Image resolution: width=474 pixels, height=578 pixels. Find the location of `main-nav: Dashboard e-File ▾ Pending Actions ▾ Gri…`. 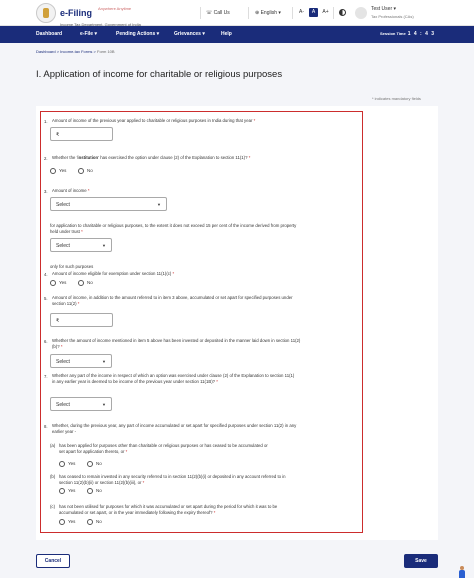

main-nav: Dashboard e-File ▾ Pending Actions ▾ Gri… is located at coordinates (237, 34).